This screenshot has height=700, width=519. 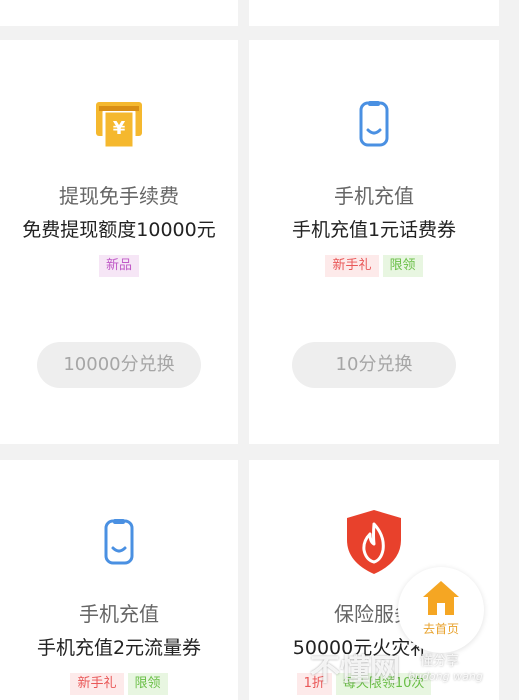 I want to click on tag-new: 新品, so click(x=118, y=266).